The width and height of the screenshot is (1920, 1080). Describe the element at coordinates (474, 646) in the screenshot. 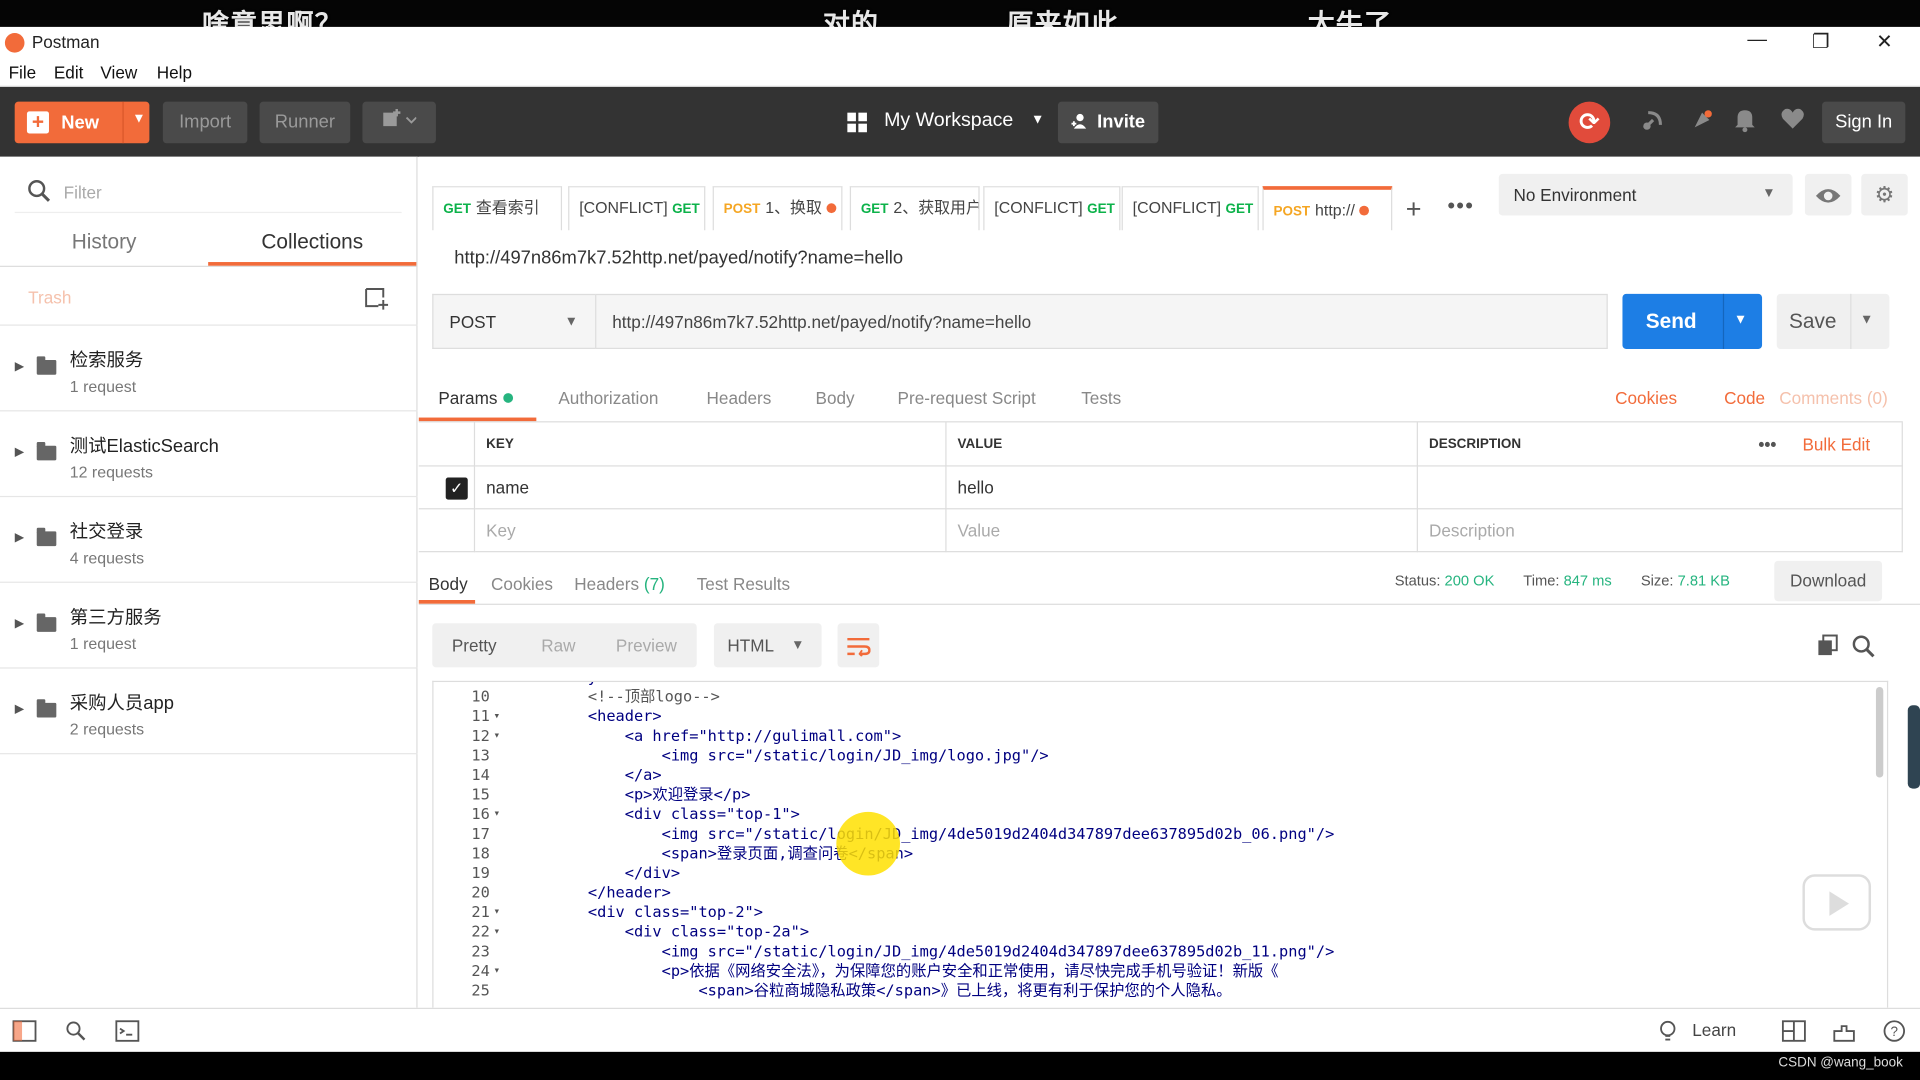

I see `view-pretty: Pretty` at that location.